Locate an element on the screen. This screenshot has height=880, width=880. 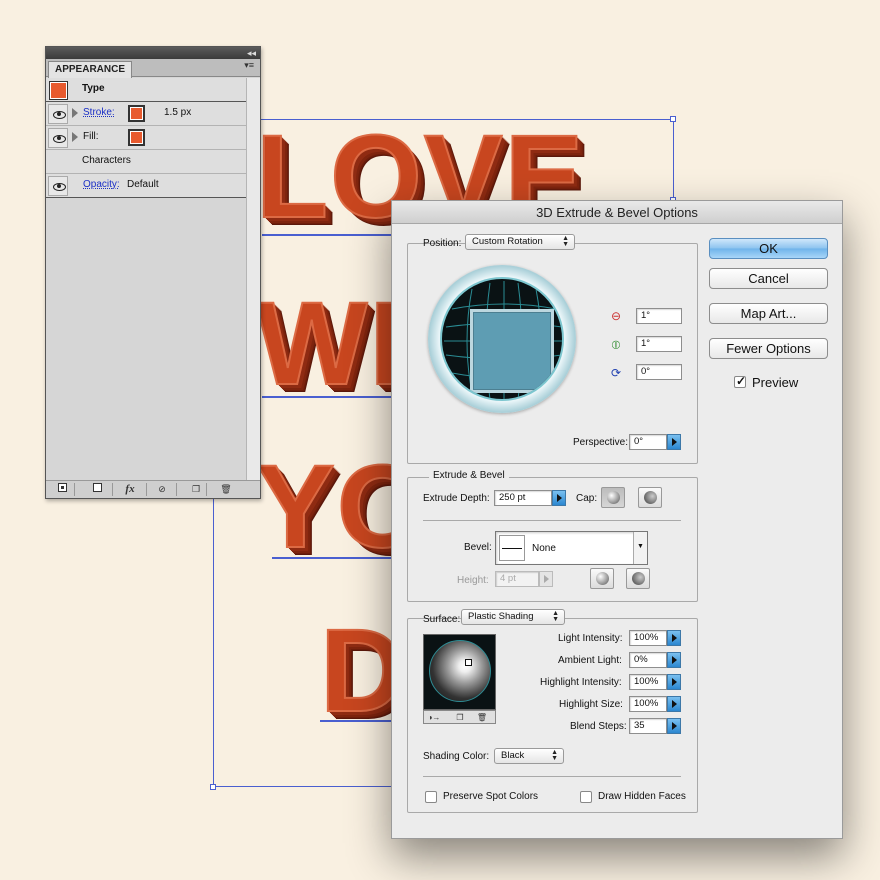
preview-label: Preview is located at coordinates (775, 382).